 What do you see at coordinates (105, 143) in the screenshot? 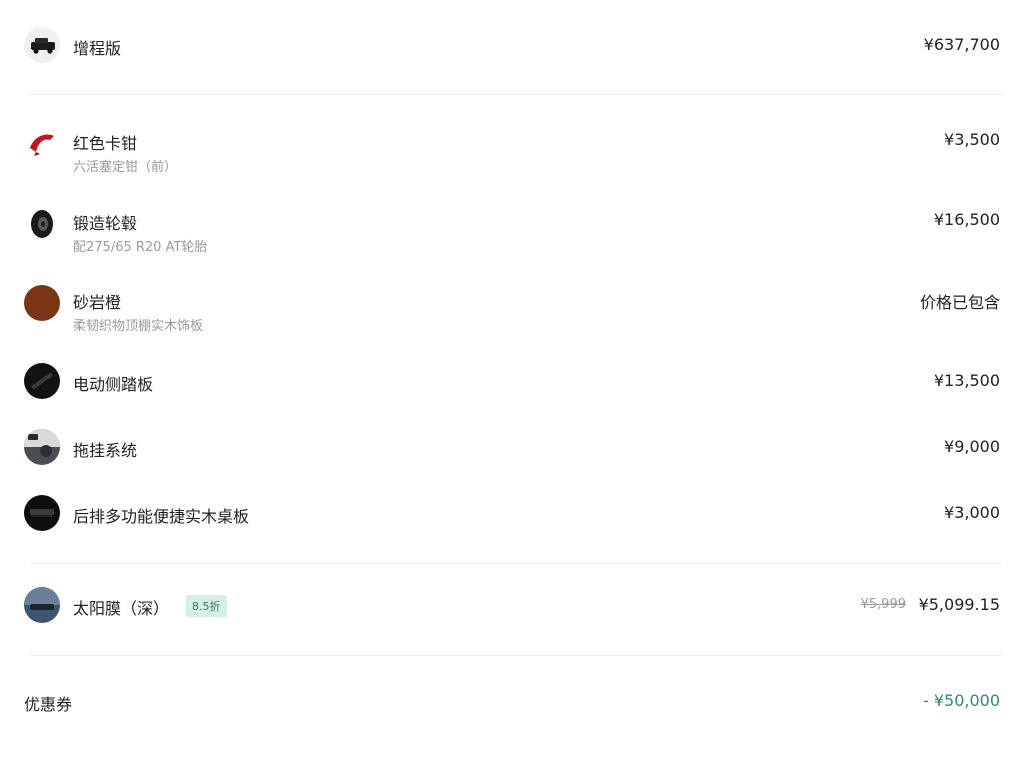
I see `item-title: 红色卡钳` at bounding box center [105, 143].